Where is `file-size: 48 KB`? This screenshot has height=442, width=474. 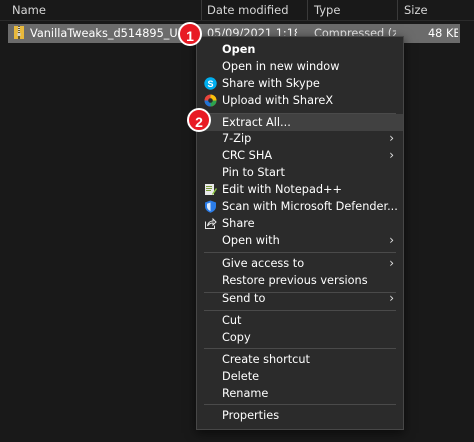 file-size: 48 KB is located at coordinates (443, 33).